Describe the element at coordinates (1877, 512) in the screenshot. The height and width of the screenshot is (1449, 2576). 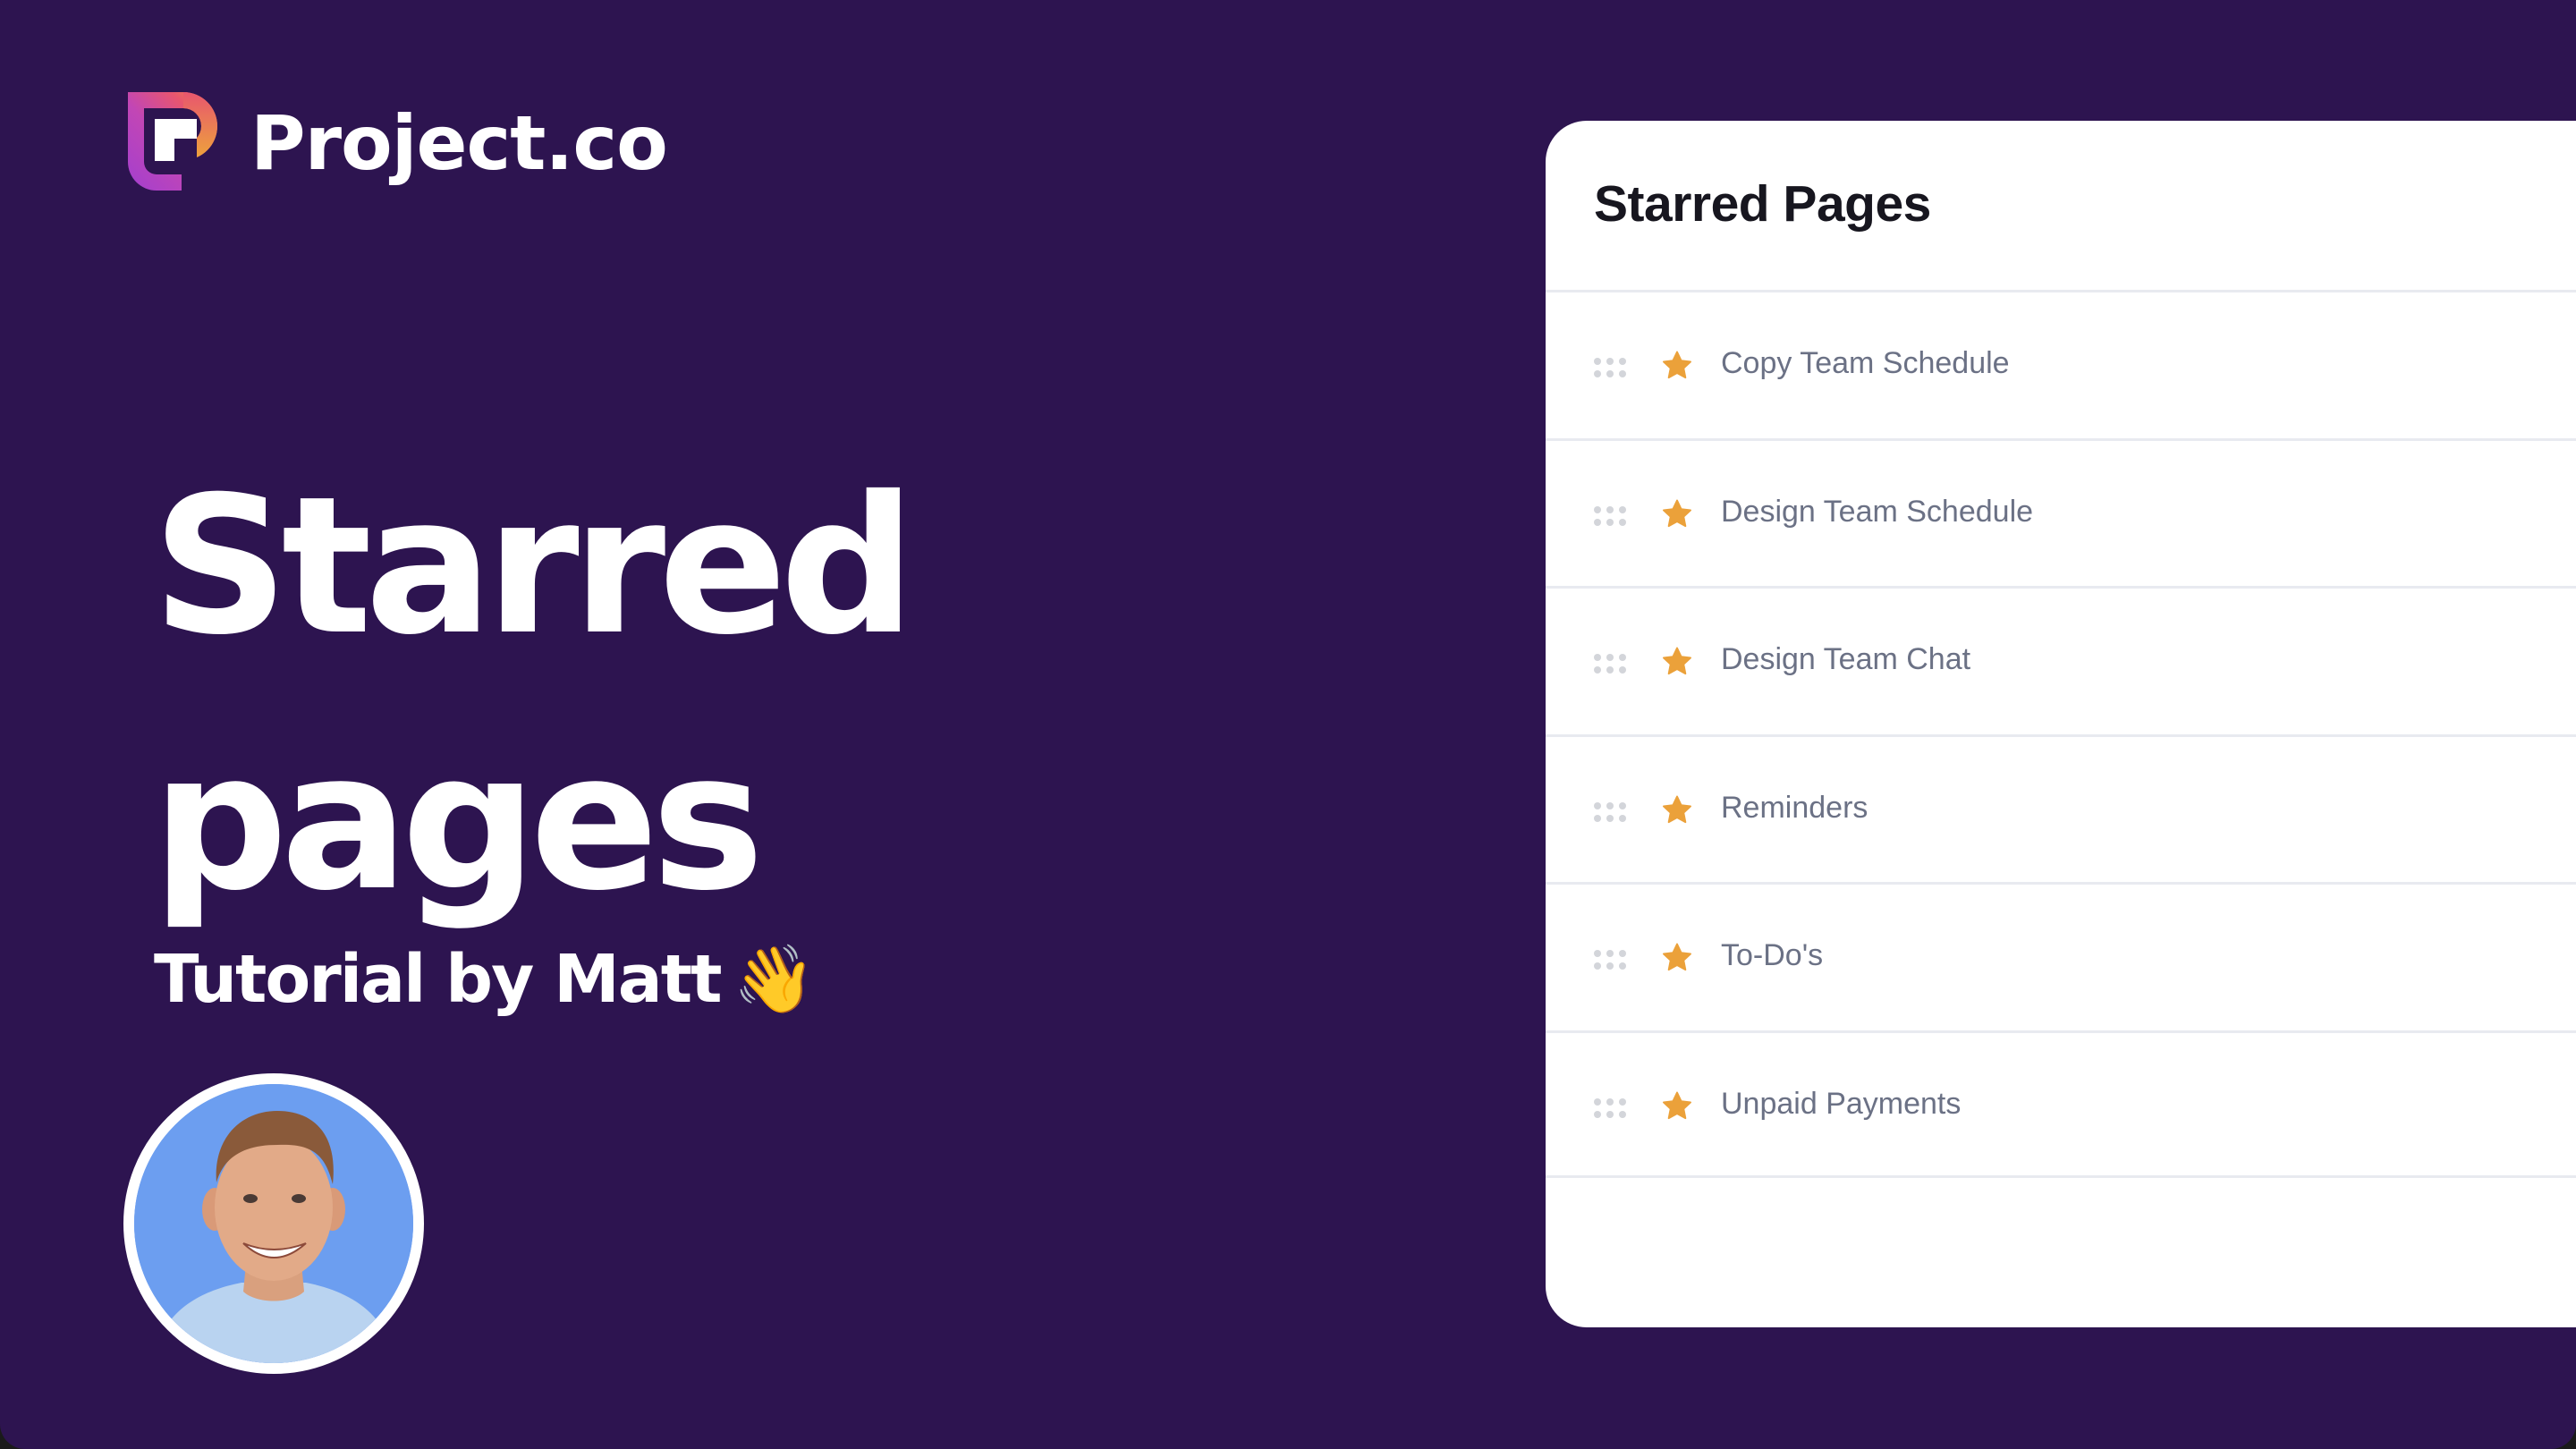
I see `starred-page-label: Design Team Schedule` at that location.